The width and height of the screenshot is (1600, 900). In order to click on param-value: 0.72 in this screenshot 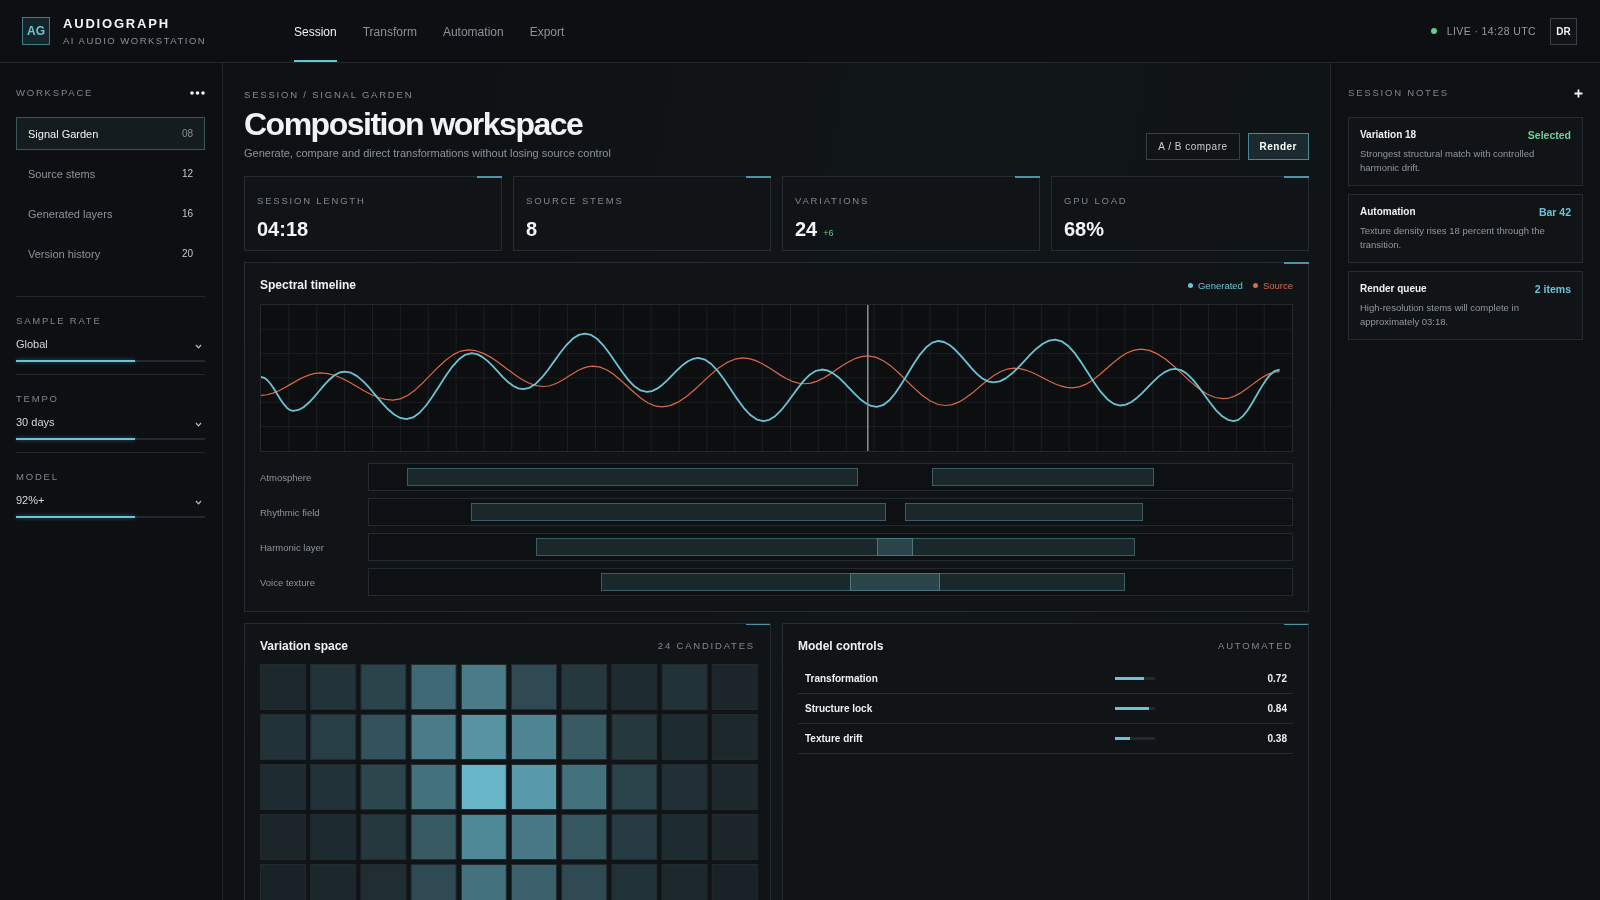, I will do `click(1276, 678)`.